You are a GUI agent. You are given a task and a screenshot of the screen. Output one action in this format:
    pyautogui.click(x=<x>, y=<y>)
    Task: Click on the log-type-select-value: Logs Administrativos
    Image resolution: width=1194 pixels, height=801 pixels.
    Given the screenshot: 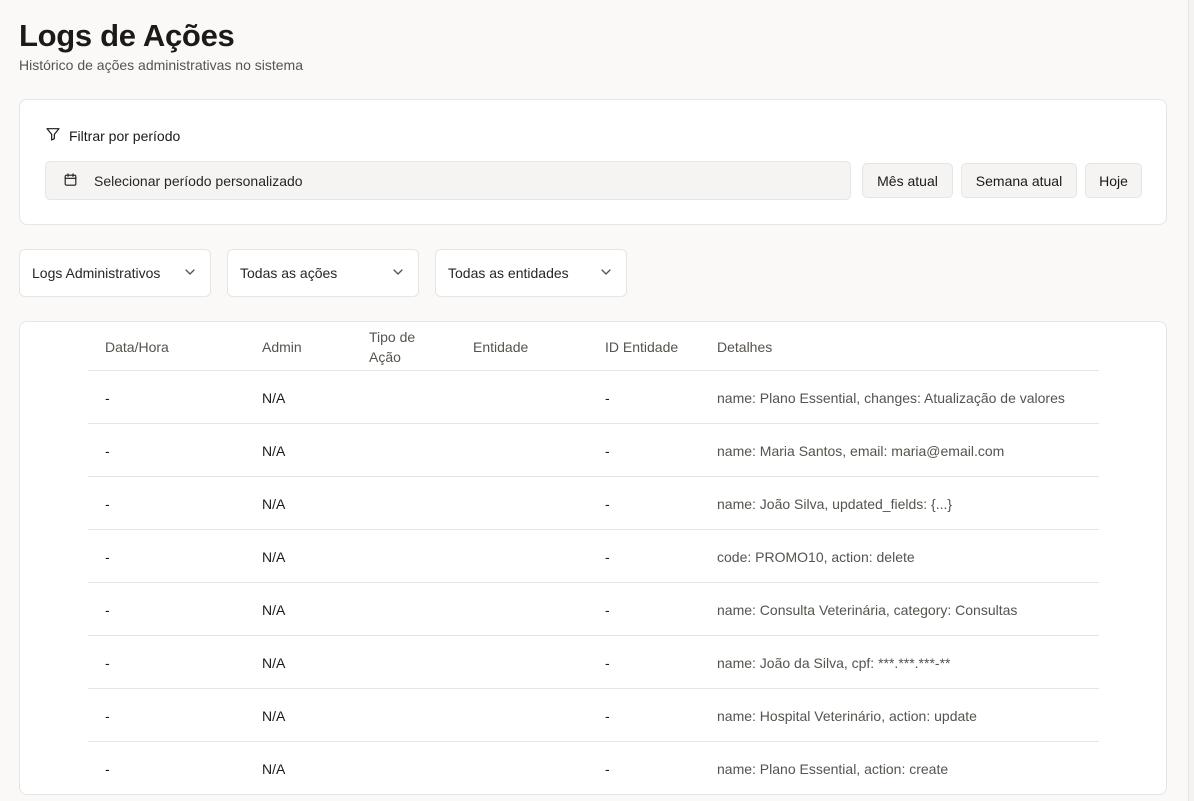 What is the action you would take?
    pyautogui.click(x=96, y=273)
    